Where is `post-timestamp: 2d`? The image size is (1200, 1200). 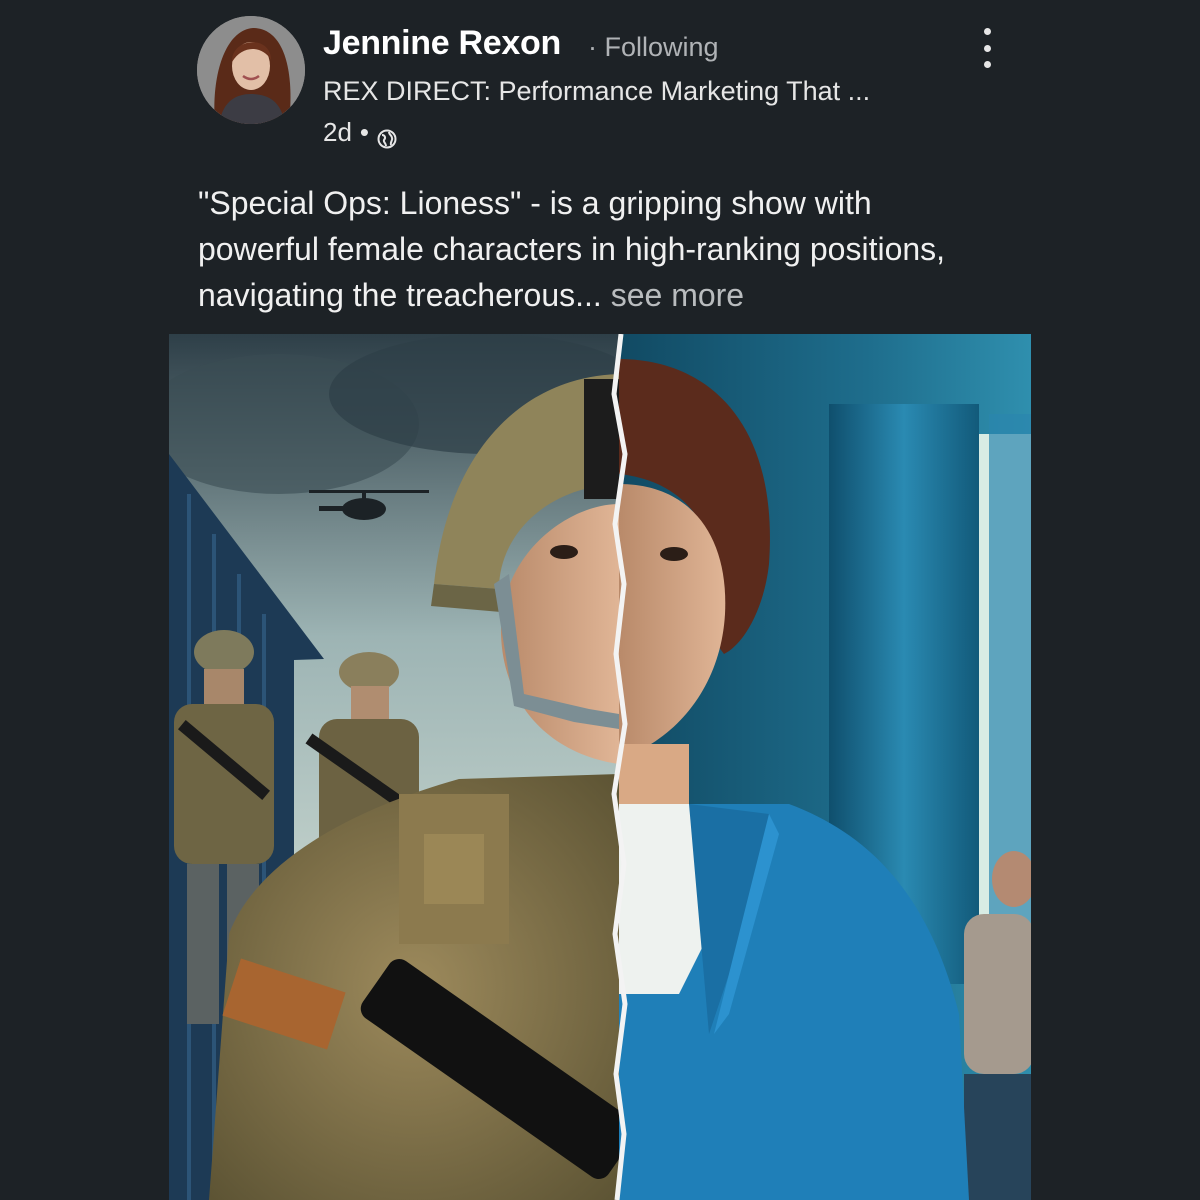 post-timestamp: 2d is located at coordinates (337, 132).